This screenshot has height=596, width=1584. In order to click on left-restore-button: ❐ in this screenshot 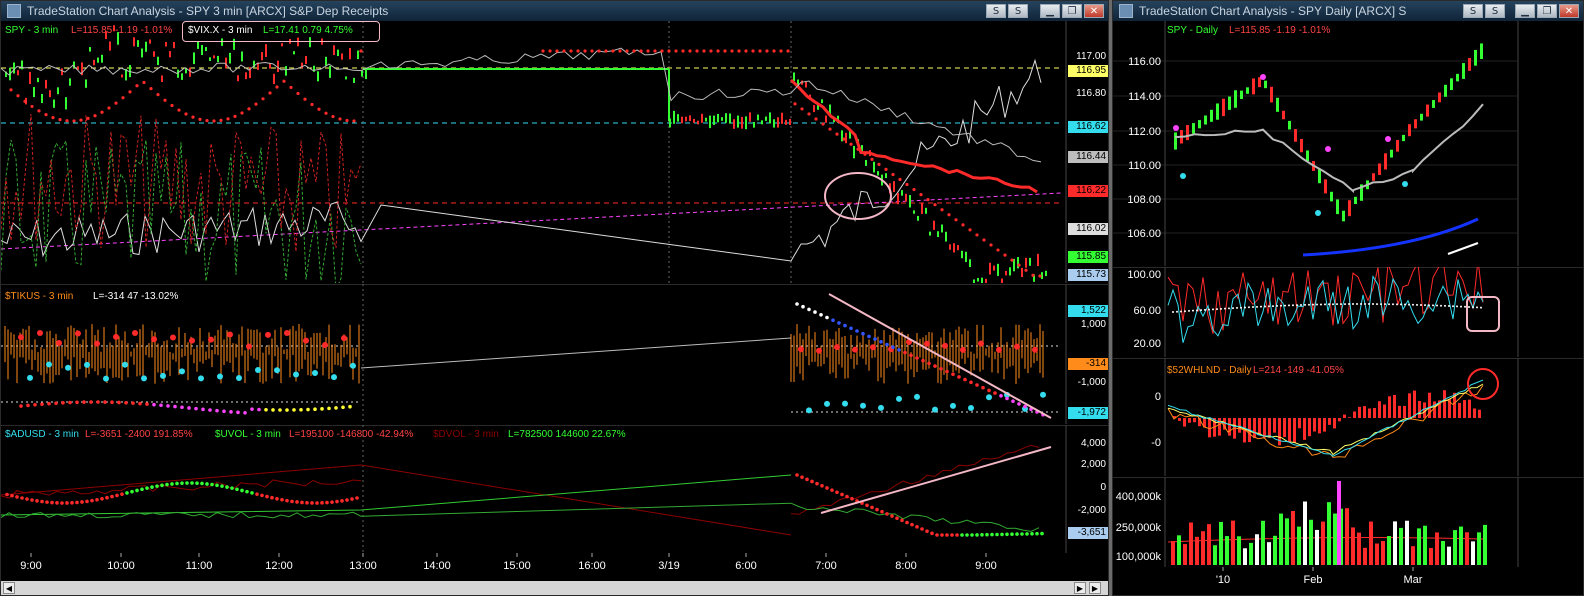, I will do `click(1072, 11)`.